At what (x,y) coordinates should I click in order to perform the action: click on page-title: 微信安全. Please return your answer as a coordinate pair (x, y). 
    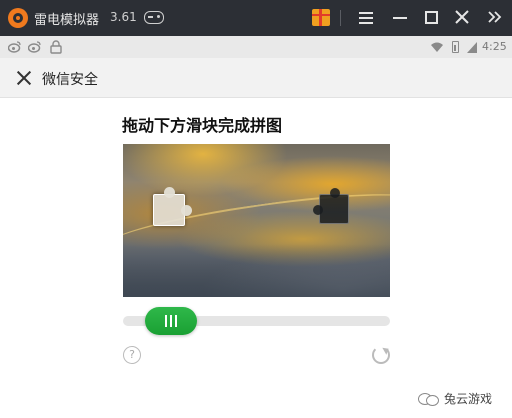
    Looking at the image, I should click on (70, 80).